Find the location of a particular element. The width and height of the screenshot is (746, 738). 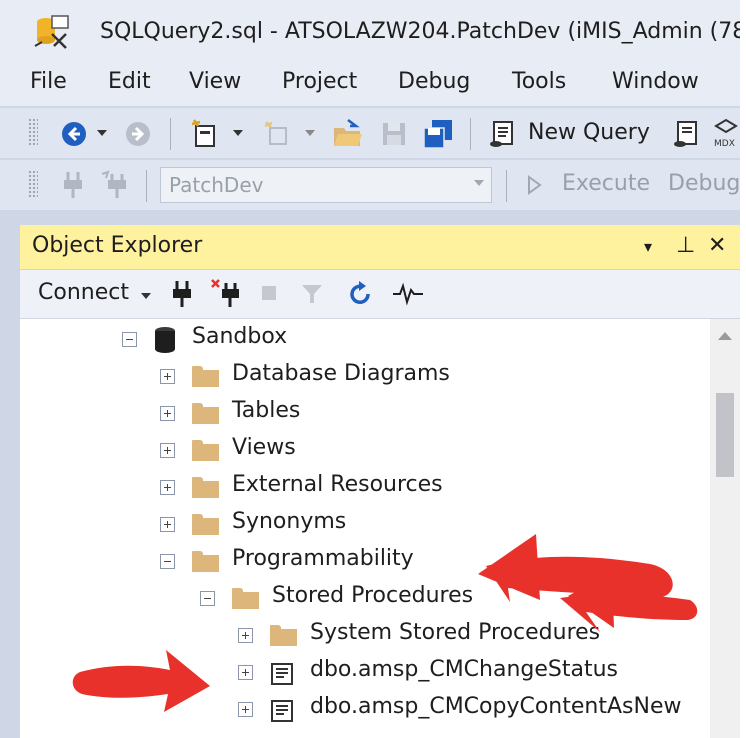

new-query-button: New Query is located at coordinates (589, 132).